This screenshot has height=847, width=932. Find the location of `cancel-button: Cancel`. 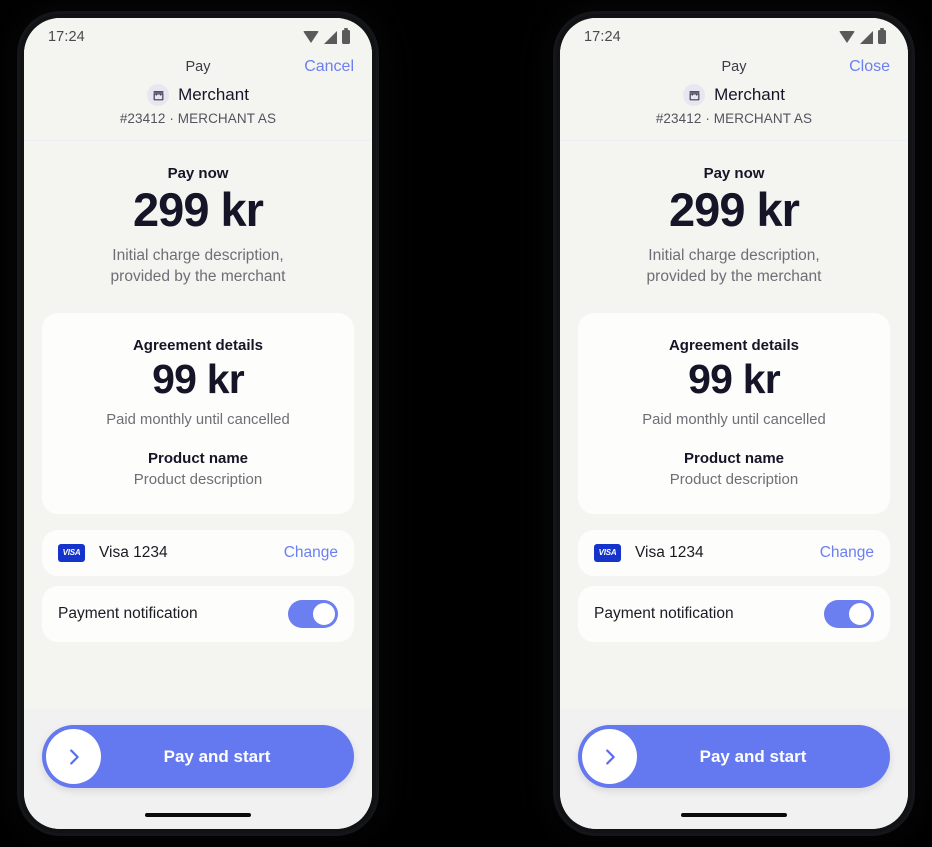

cancel-button: Cancel is located at coordinates (329, 67).